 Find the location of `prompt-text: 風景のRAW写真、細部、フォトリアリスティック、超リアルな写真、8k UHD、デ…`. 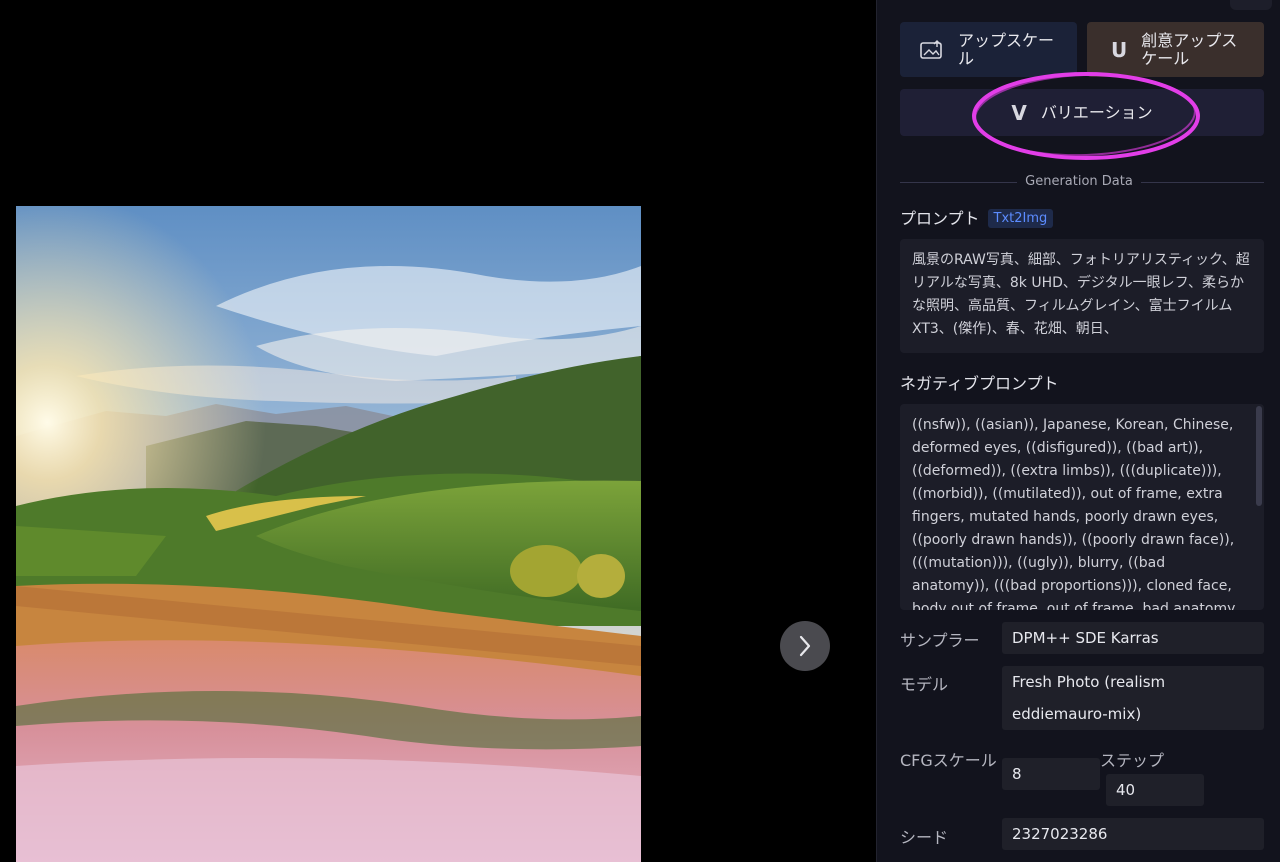

prompt-text: 風景のRAW写真、細部、フォトリアリスティック、超リアルな写真、8k UHD、デ… is located at coordinates (1082, 296).